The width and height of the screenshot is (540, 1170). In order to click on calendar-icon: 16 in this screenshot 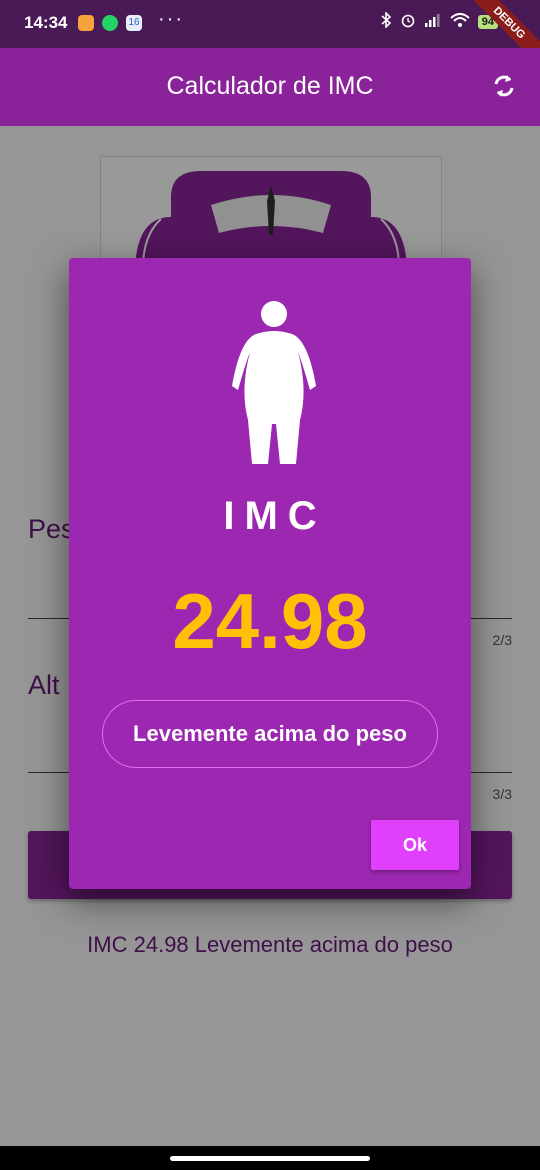, I will do `click(134, 23)`.